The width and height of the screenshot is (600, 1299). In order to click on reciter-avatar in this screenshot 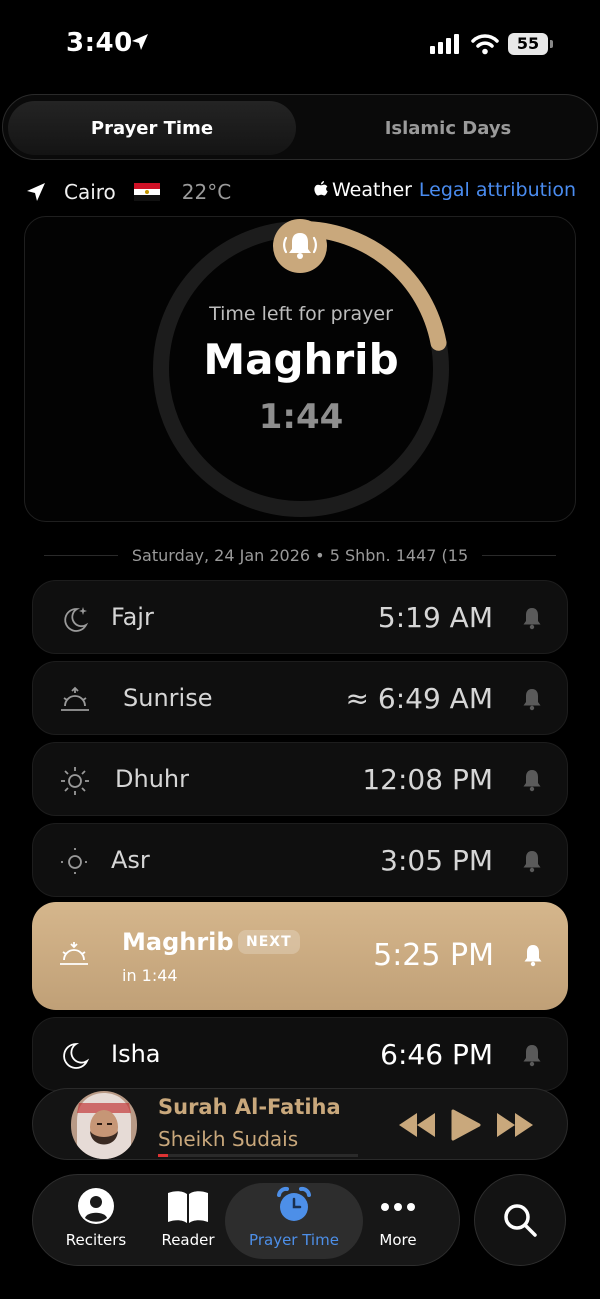, I will do `click(104, 1125)`.